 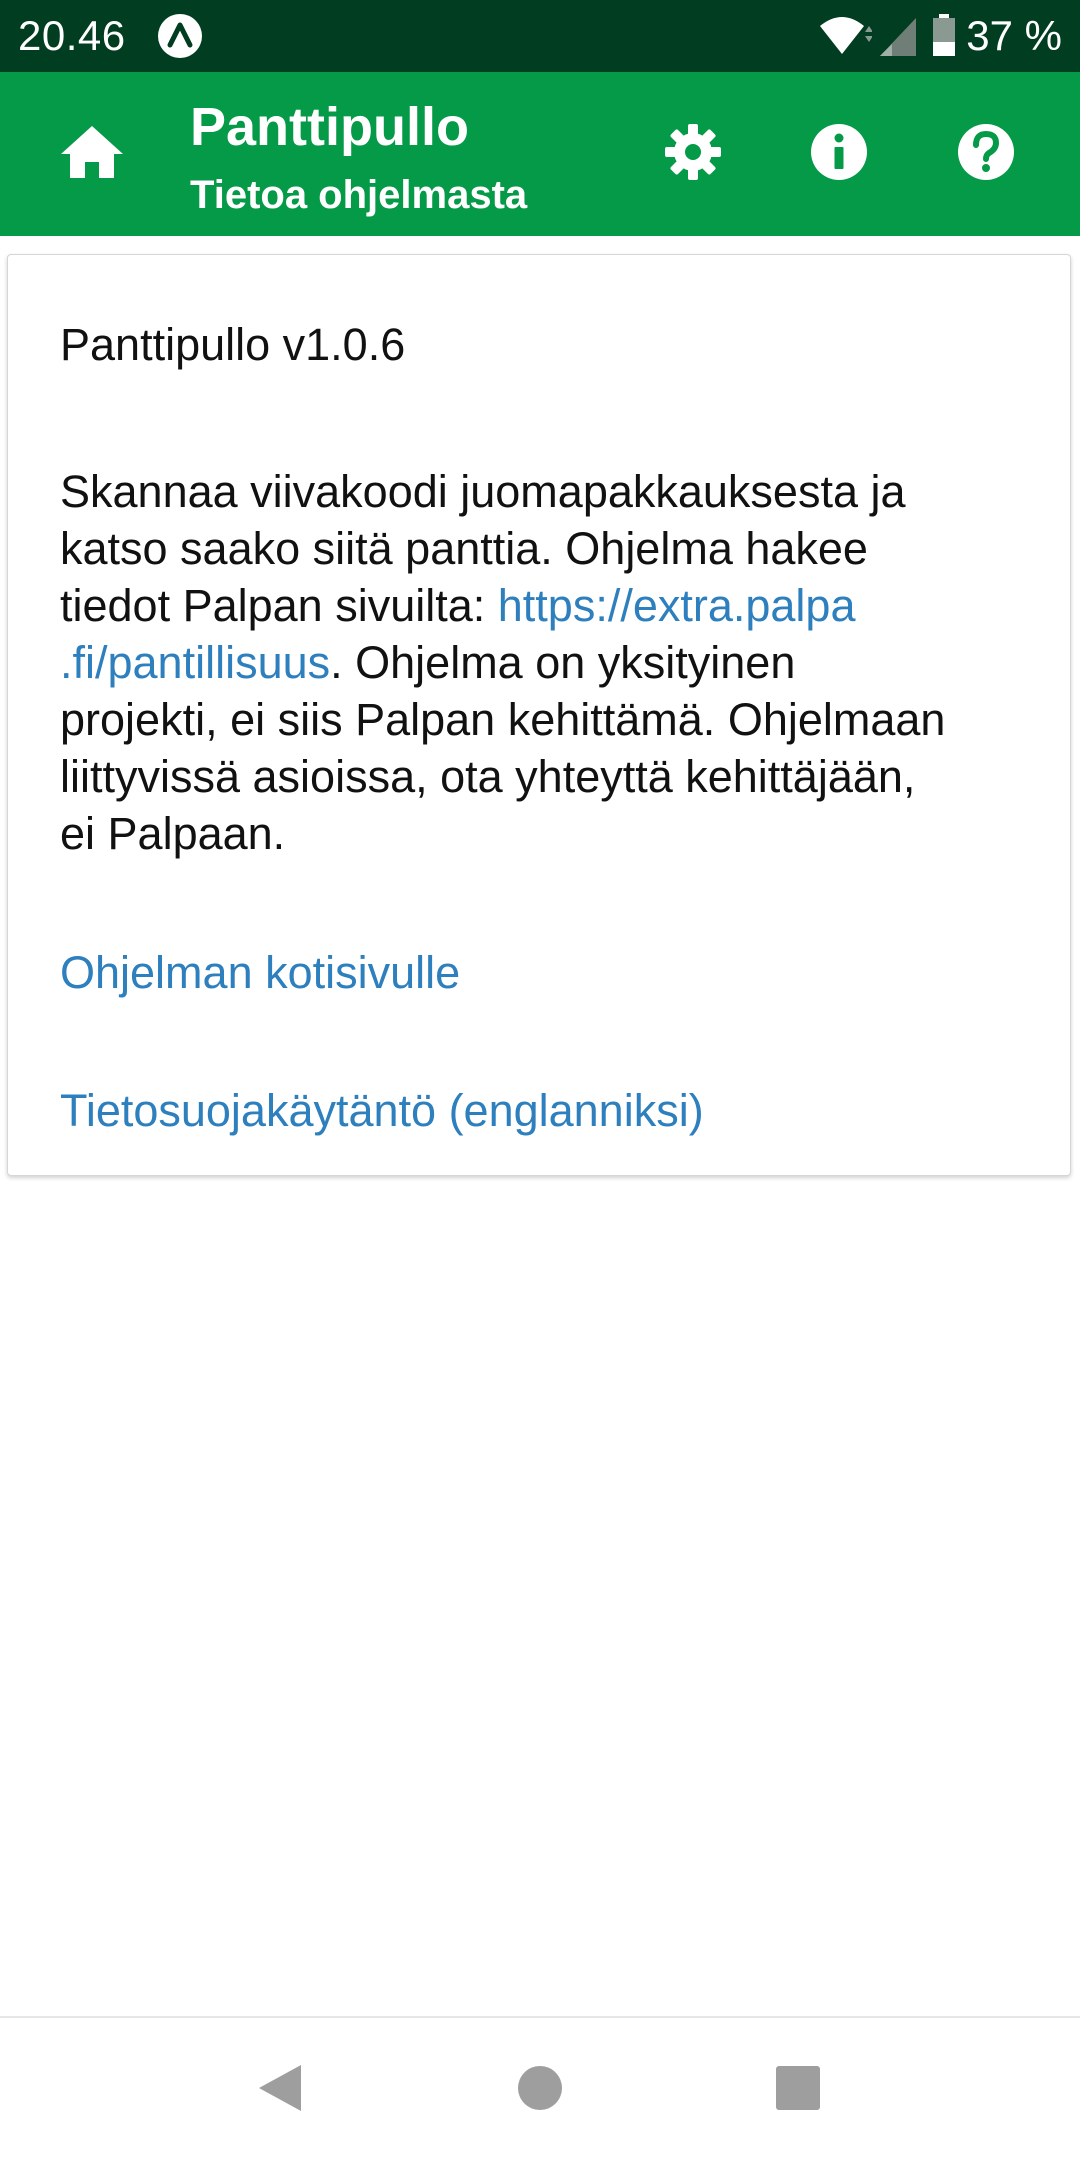 I want to click on help-button, so click(x=986, y=154).